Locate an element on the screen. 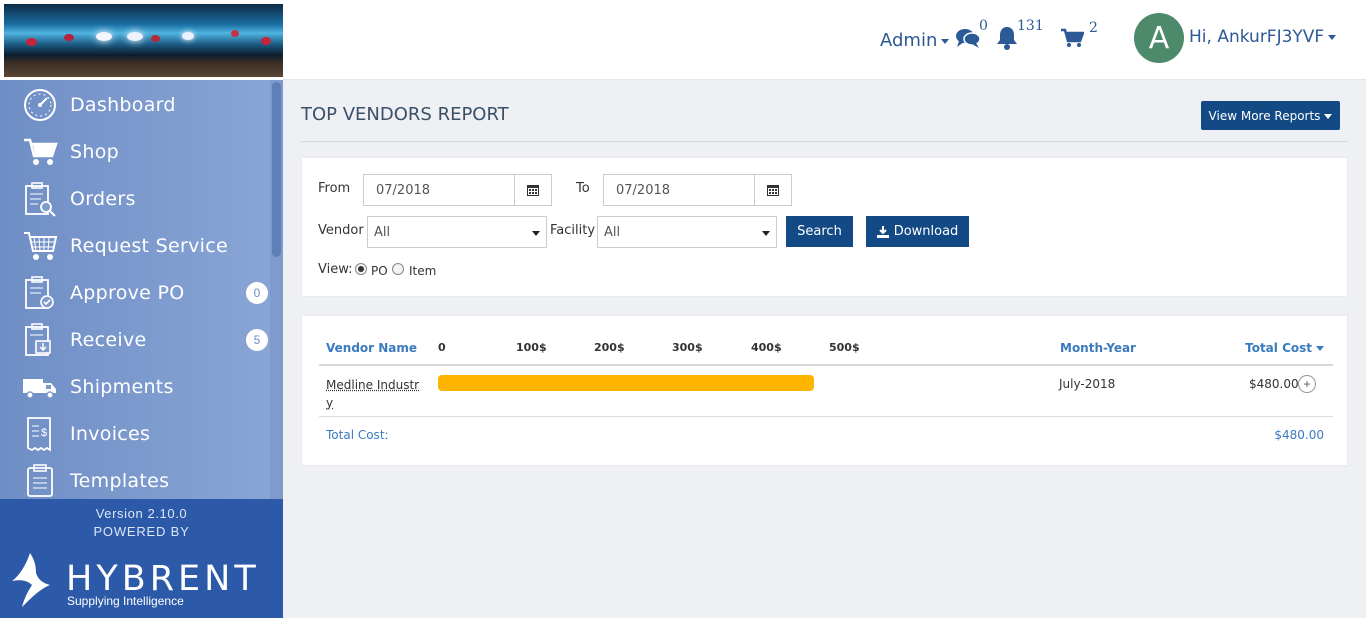 This screenshot has height=618, width=1366. avatar: A is located at coordinates (1159, 38).